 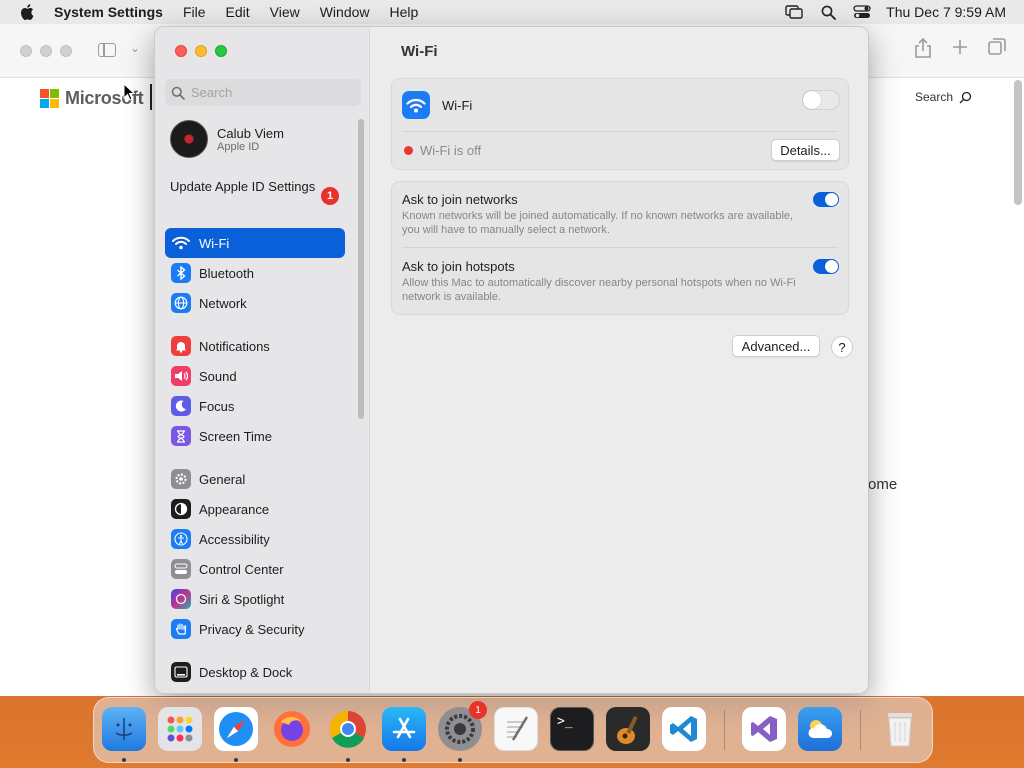 I want to click on wifi-status: Wi-Fi is off, so click(x=442, y=150).